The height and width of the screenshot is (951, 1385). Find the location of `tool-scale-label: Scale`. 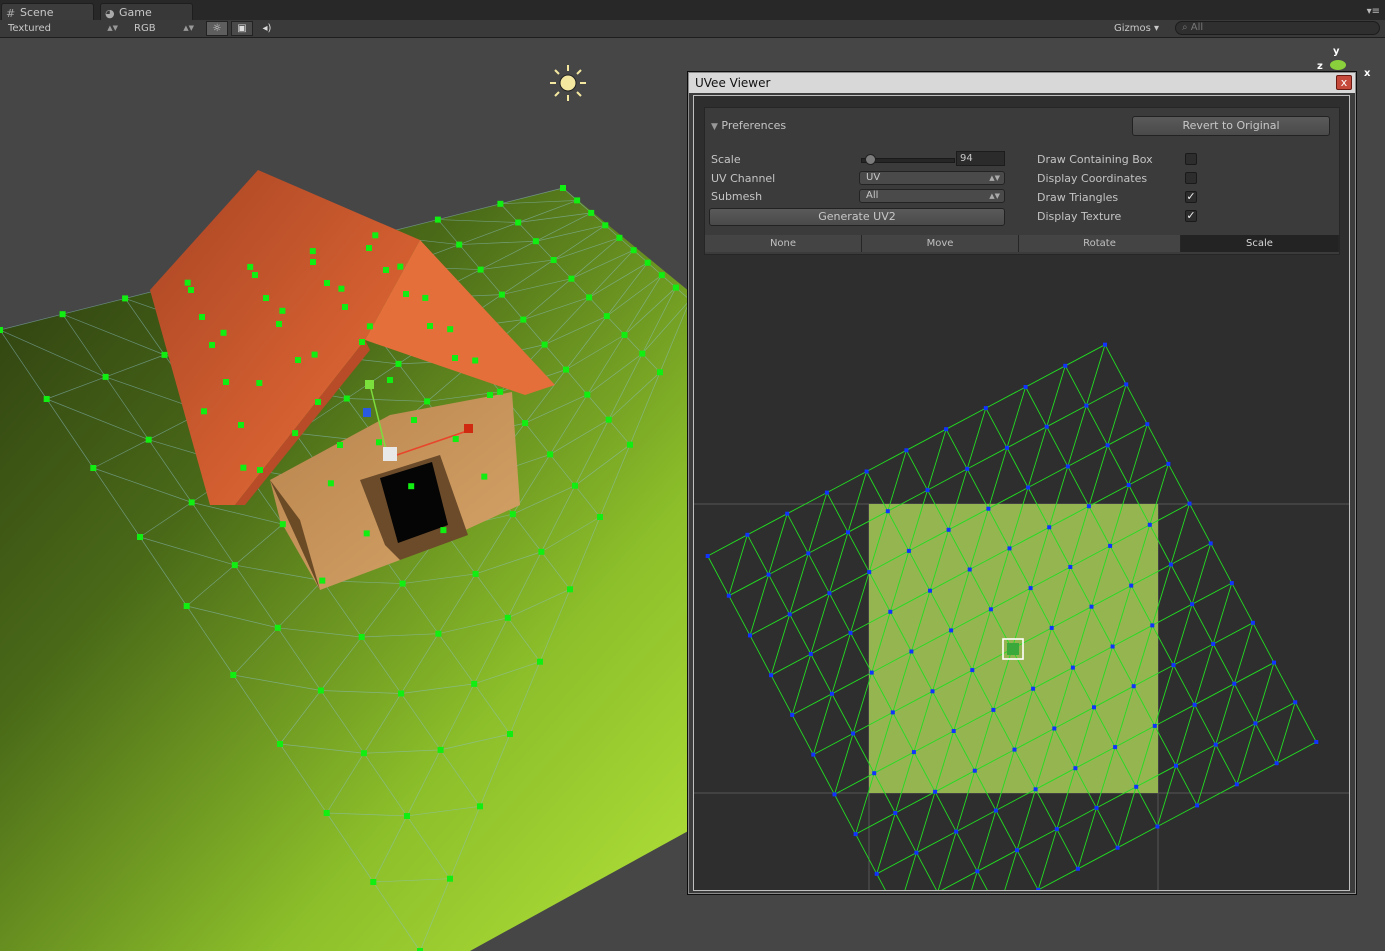

tool-scale-label: Scale is located at coordinates (1259, 243).